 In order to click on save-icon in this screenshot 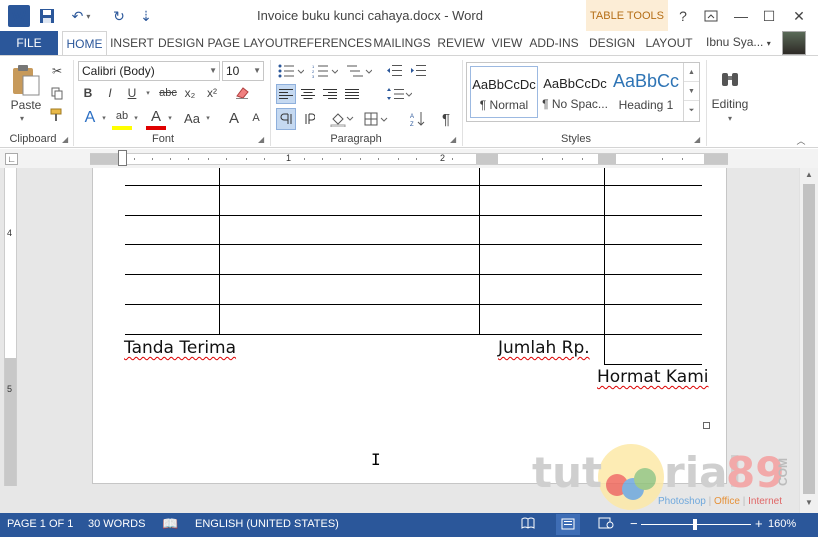, I will do `click(47, 16)`.